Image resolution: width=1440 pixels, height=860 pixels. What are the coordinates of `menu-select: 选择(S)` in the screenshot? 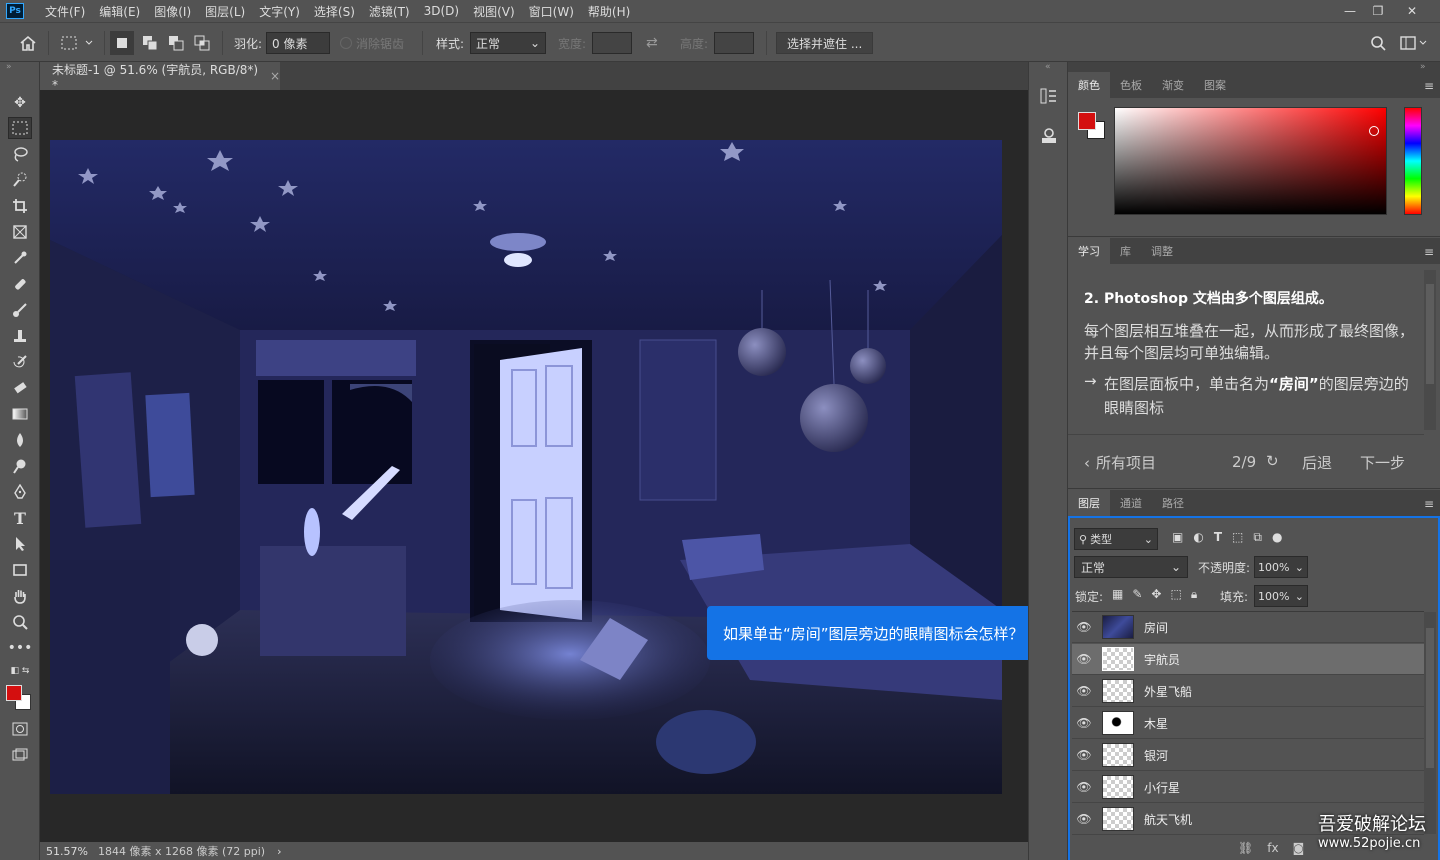 It's located at (334, 11).